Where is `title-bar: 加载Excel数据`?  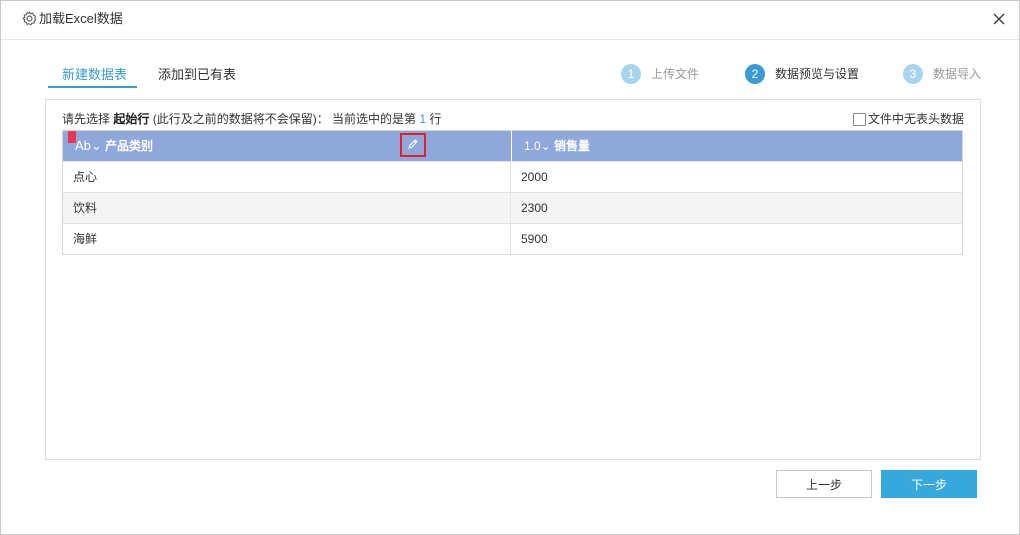
title-bar: 加载Excel数据 is located at coordinates (510, 20).